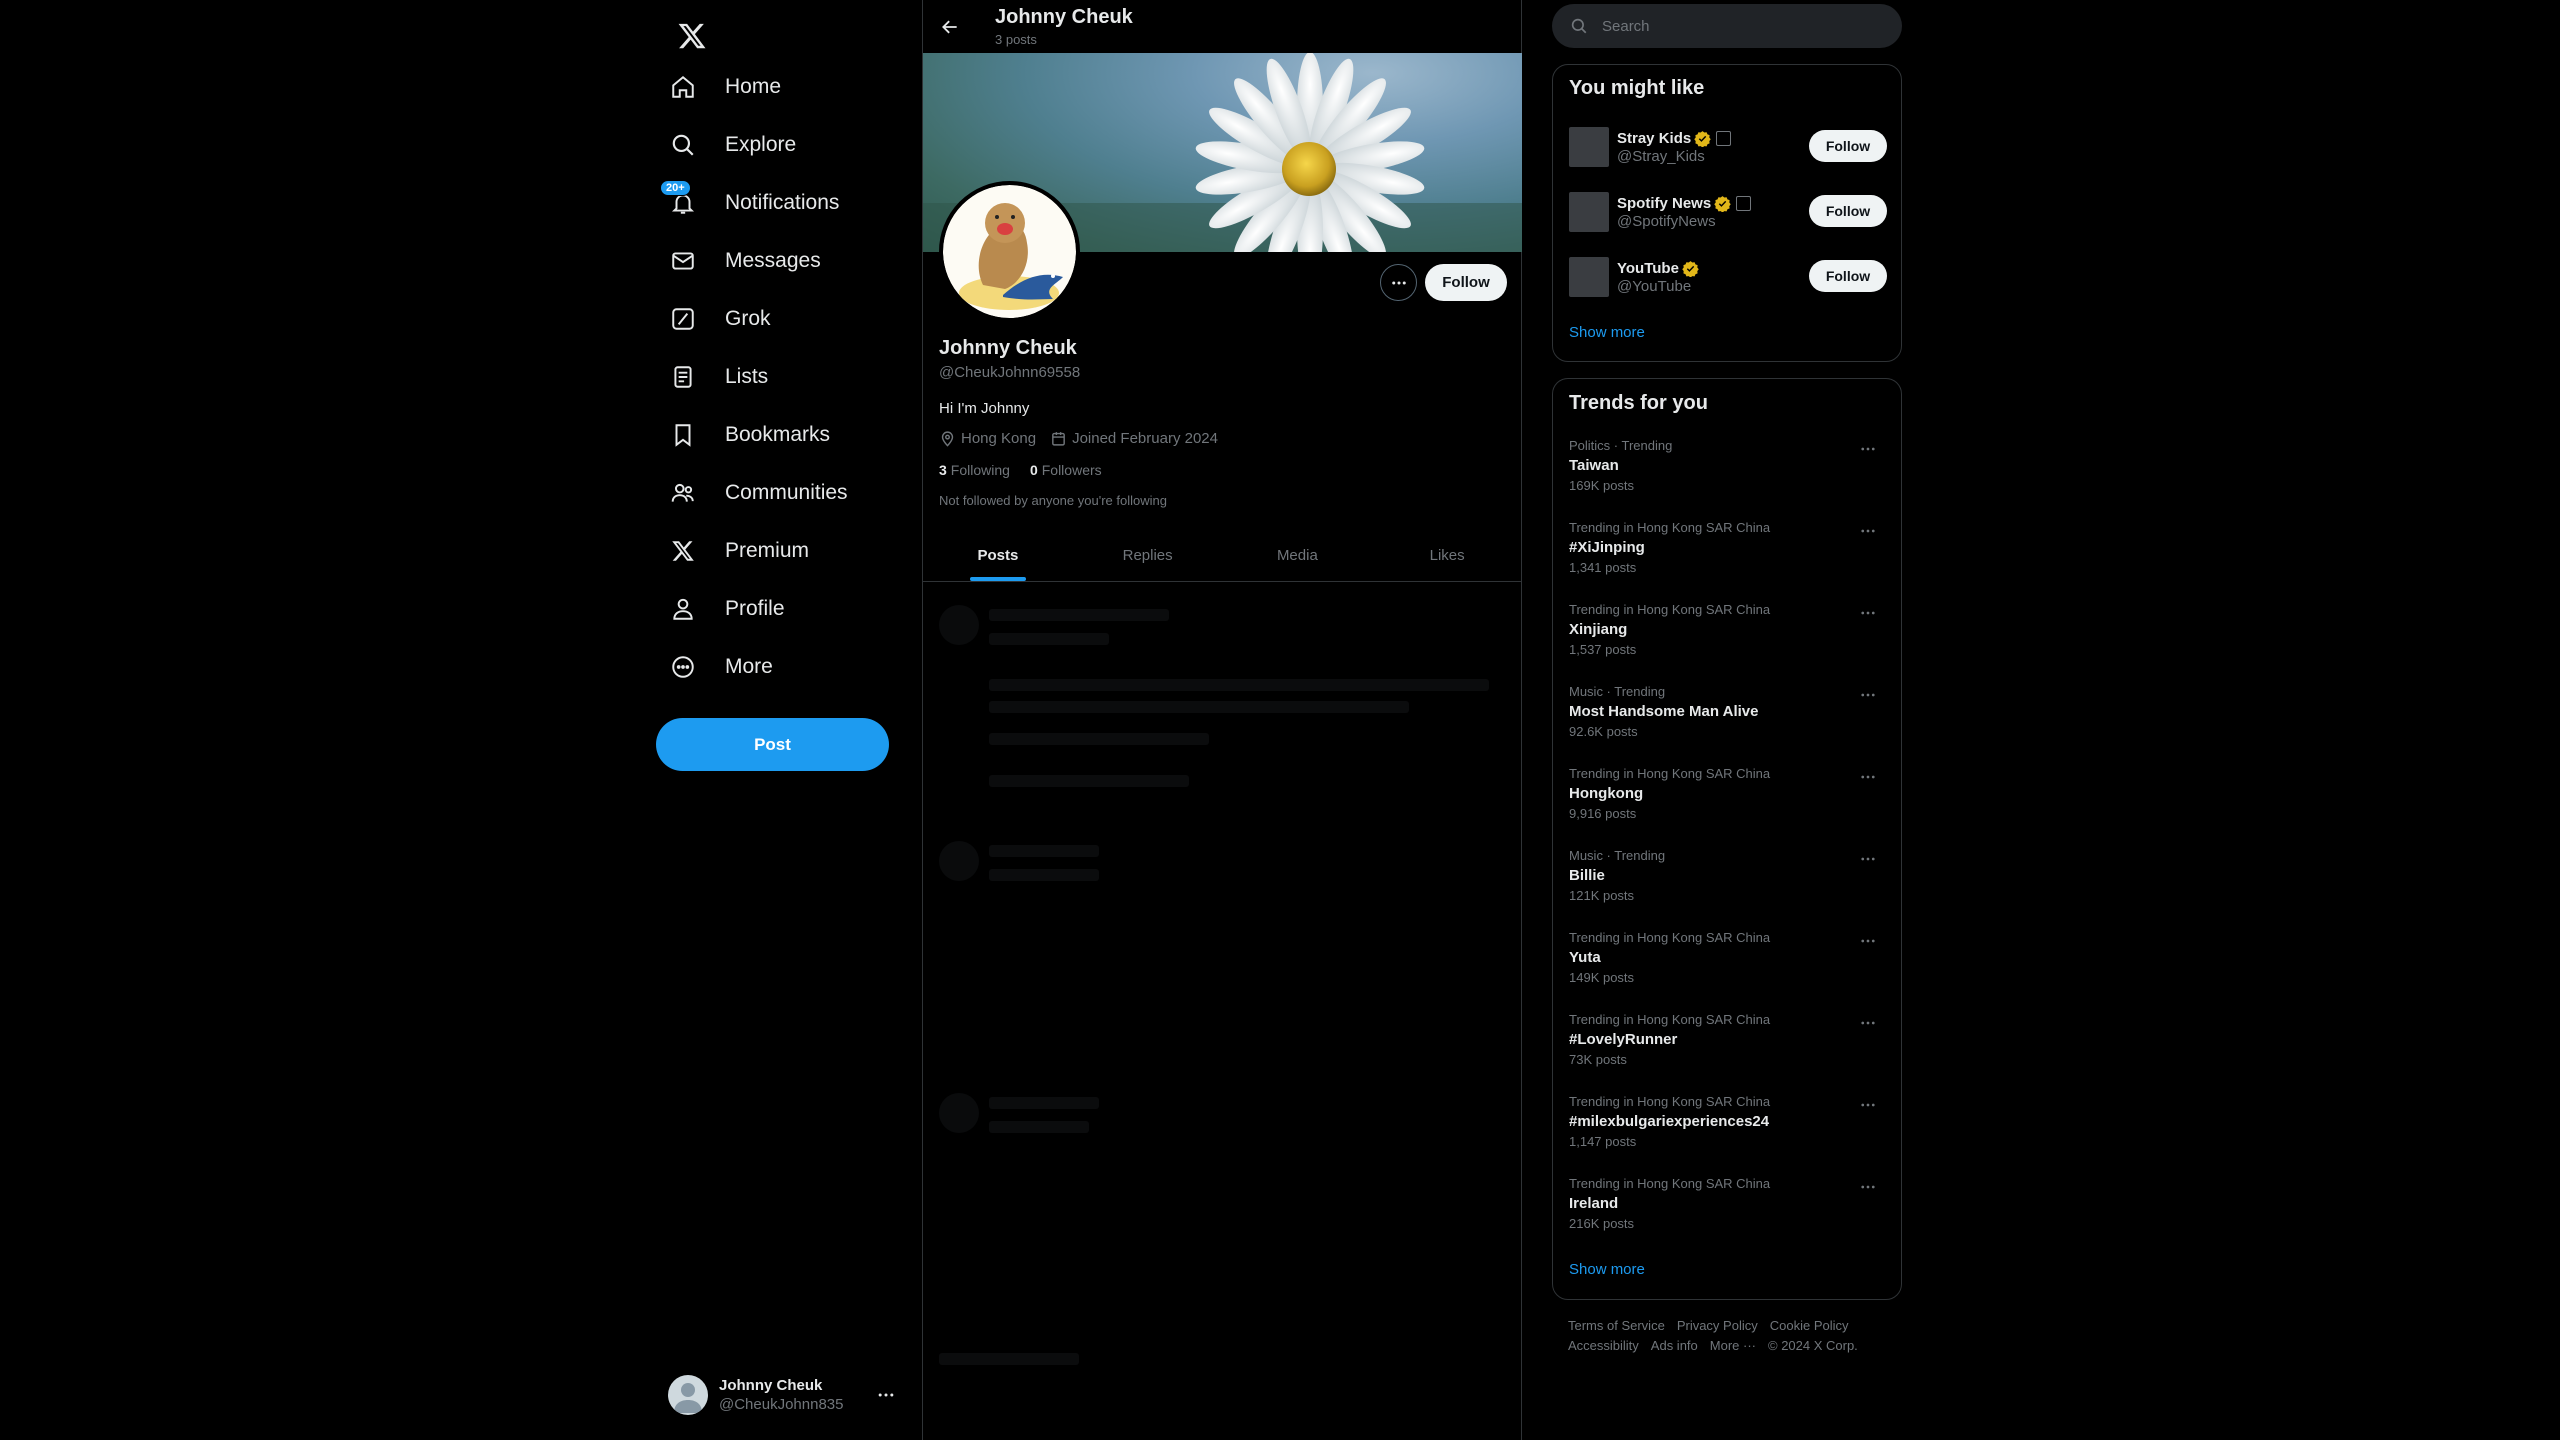 This screenshot has width=2560, height=1440. I want to click on nav-bookmarks: Bookmarks, so click(758, 435).